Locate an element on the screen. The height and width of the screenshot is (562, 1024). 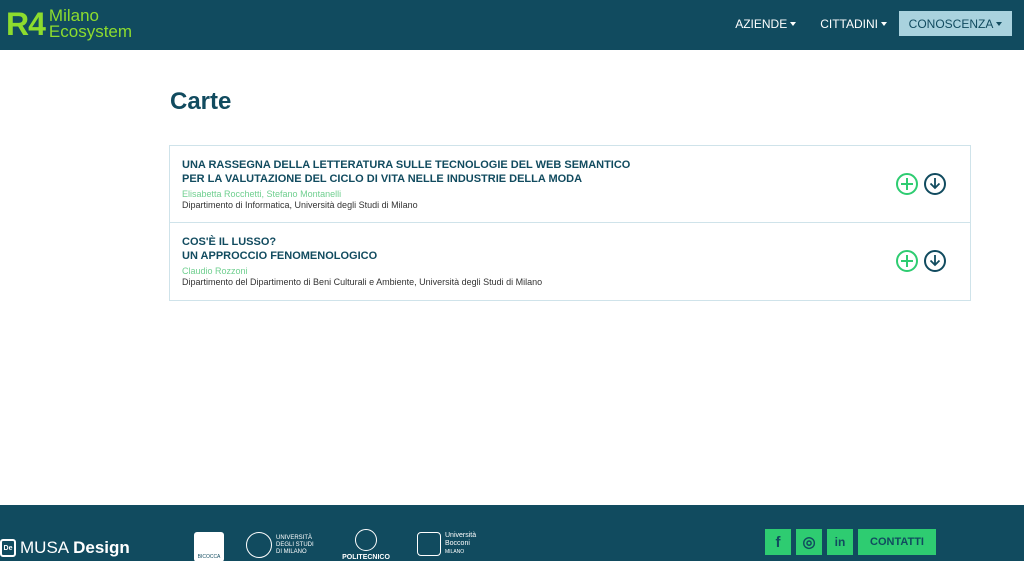
site-logo: R4 Milano Ecosystem is located at coordinates (69, 24).